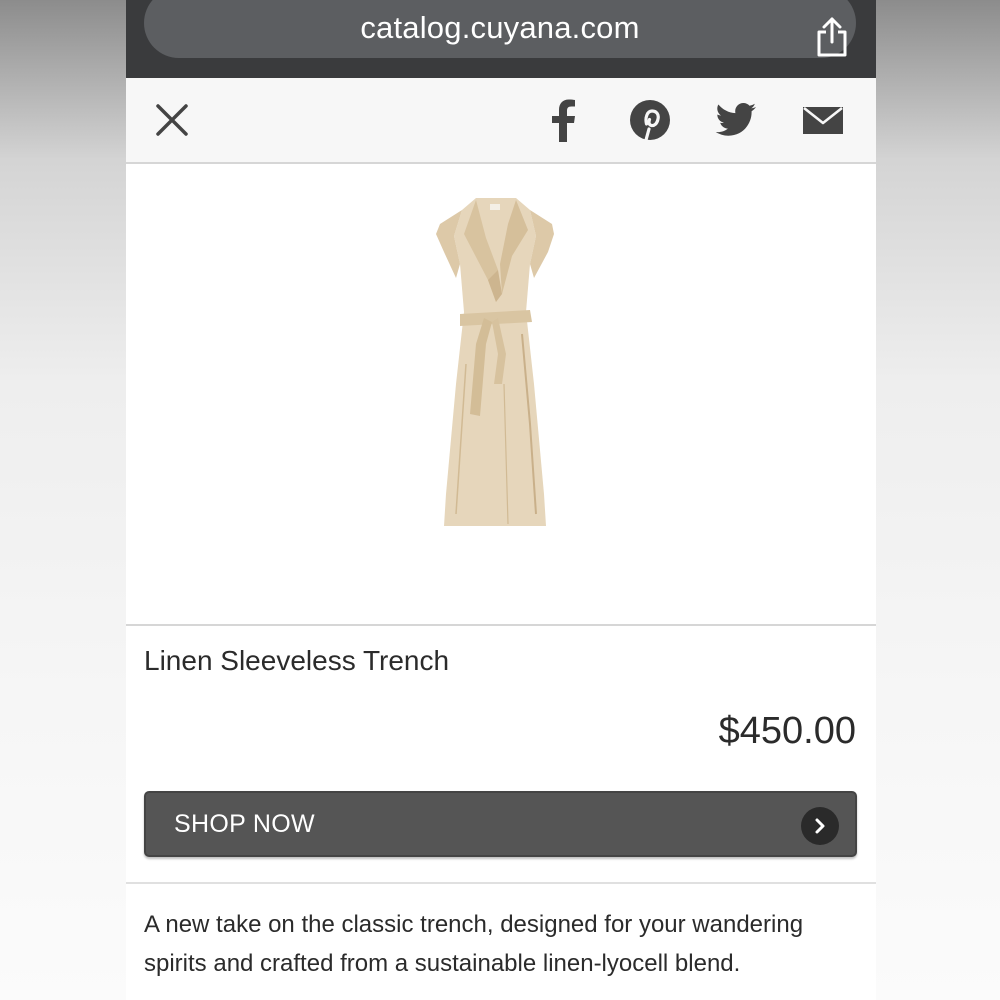  What do you see at coordinates (736, 120) in the screenshot?
I see `twitter-icon` at bounding box center [736, 120].